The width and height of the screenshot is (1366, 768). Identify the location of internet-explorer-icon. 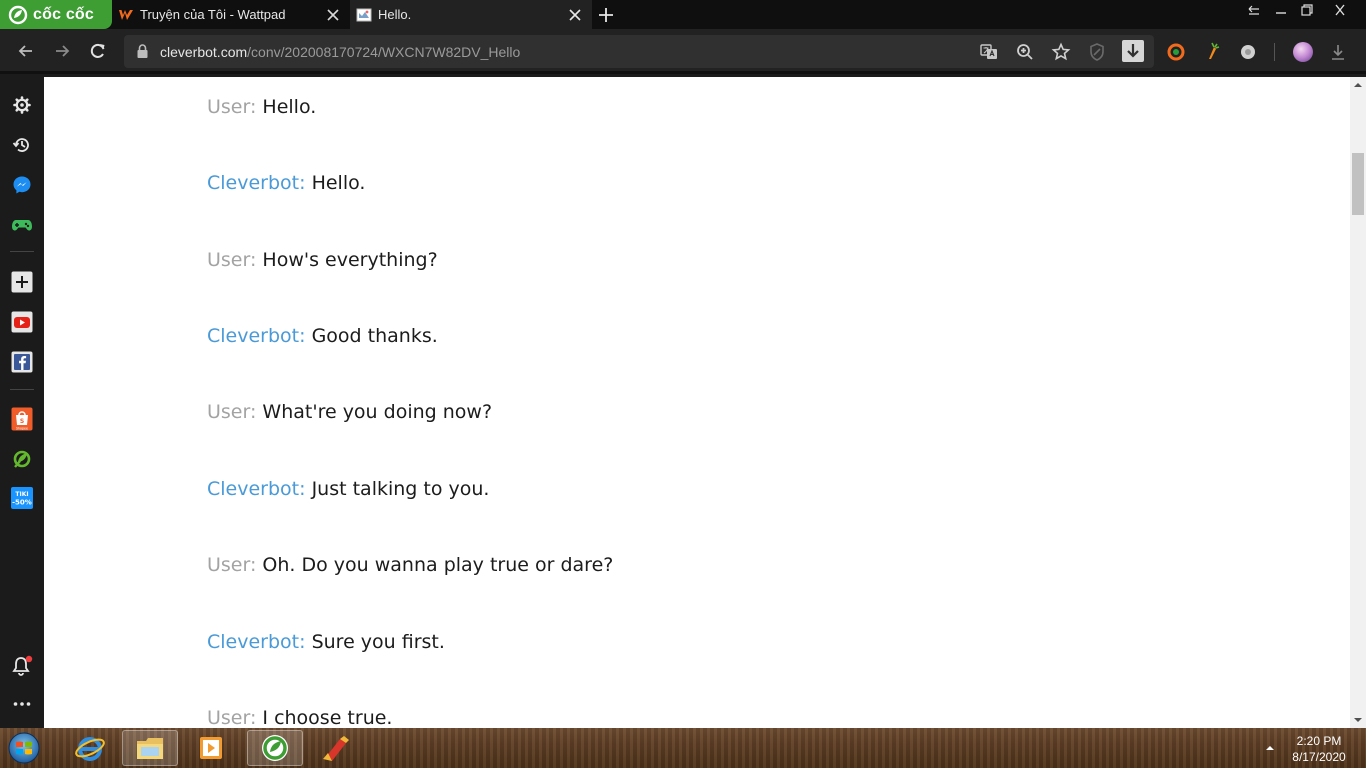
(90, 749).